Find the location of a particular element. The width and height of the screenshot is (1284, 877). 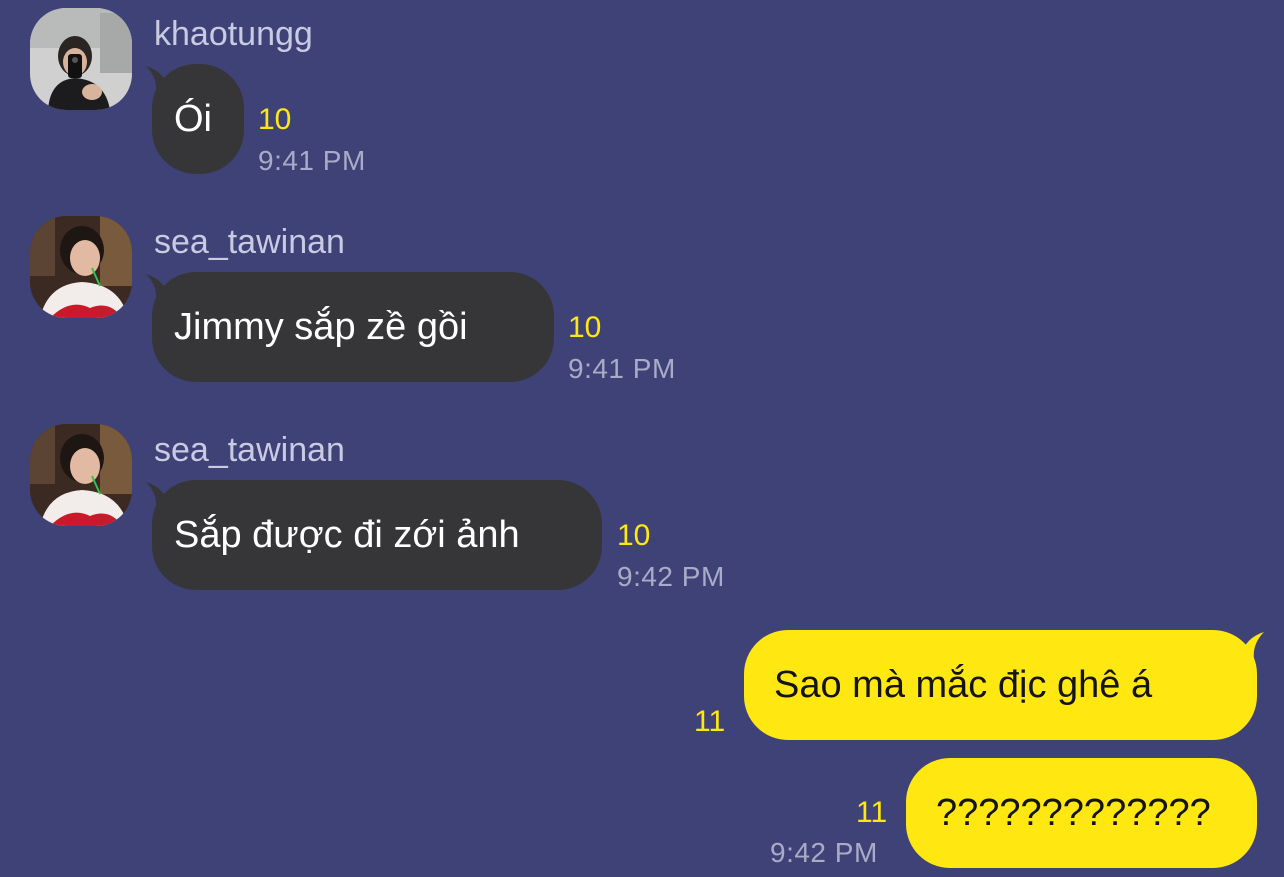

sender-name: khaotungg is located at coordinates (233, 34).